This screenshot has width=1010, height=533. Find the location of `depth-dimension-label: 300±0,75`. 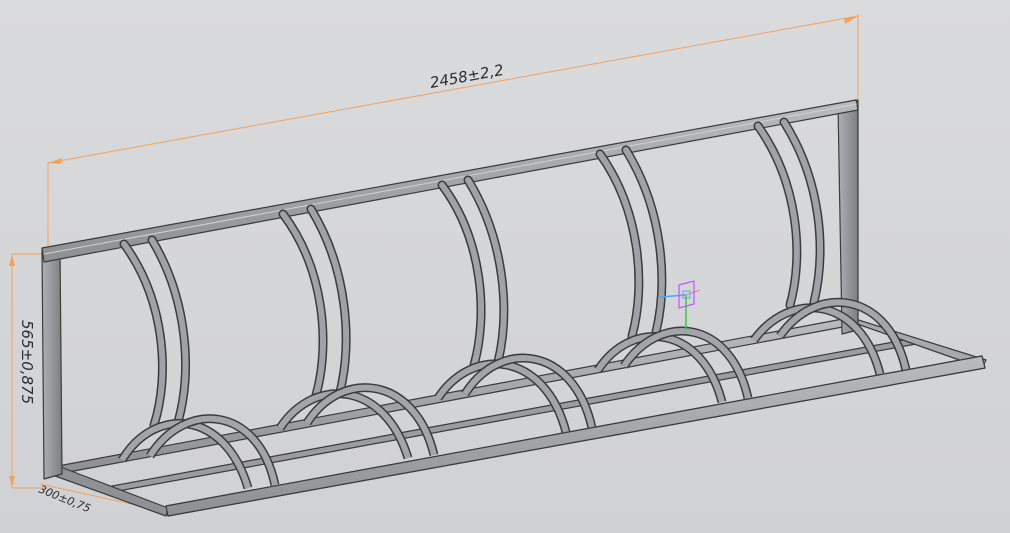

depth-dimension-label: 300±0,75 is located at coordinates (65, 499).